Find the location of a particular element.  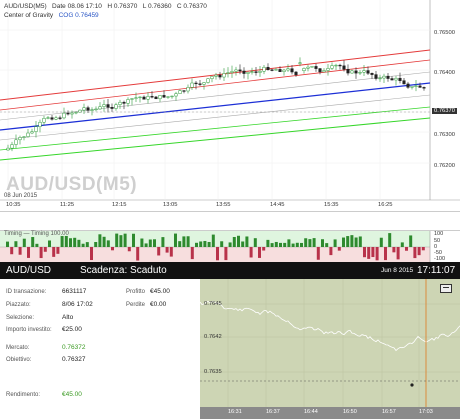

time-tick: 16:25 is located at coordinates (385, 205).